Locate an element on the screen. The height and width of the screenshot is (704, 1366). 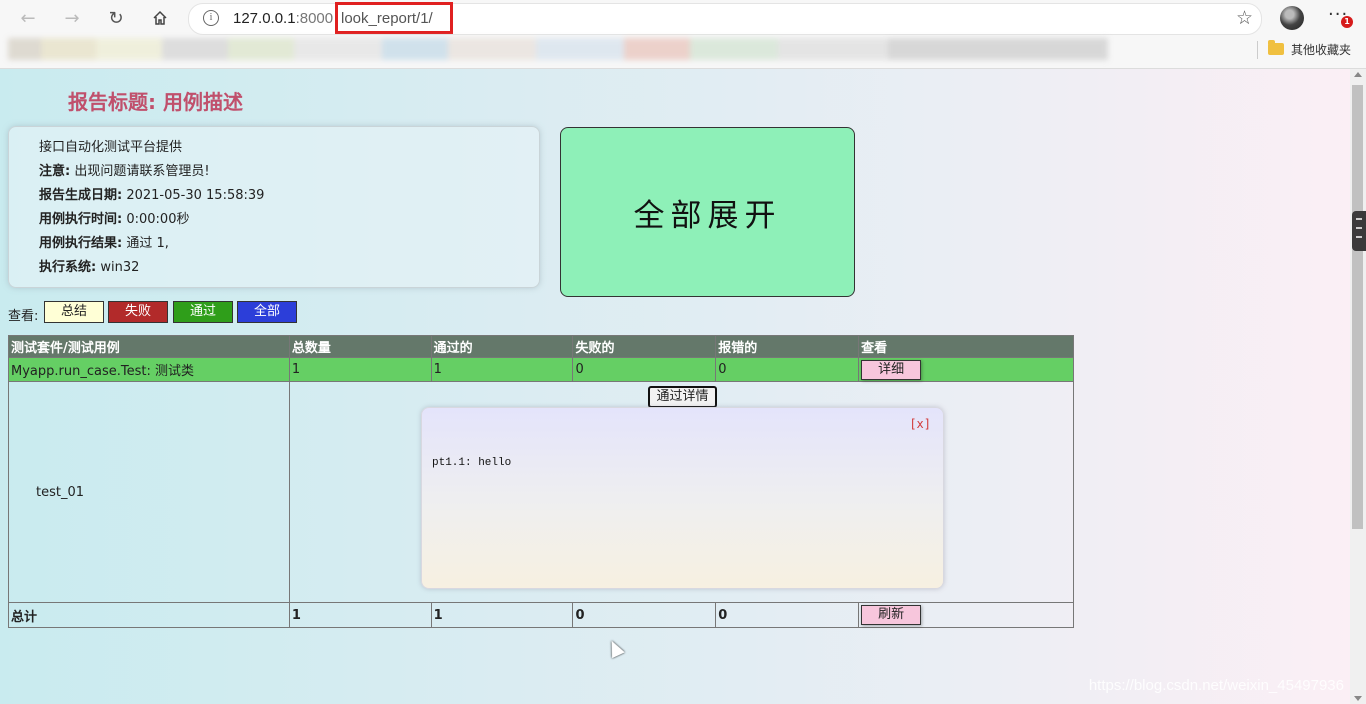
header-suite: 测试套件/测试用例 is located at coordinates (149, 346).